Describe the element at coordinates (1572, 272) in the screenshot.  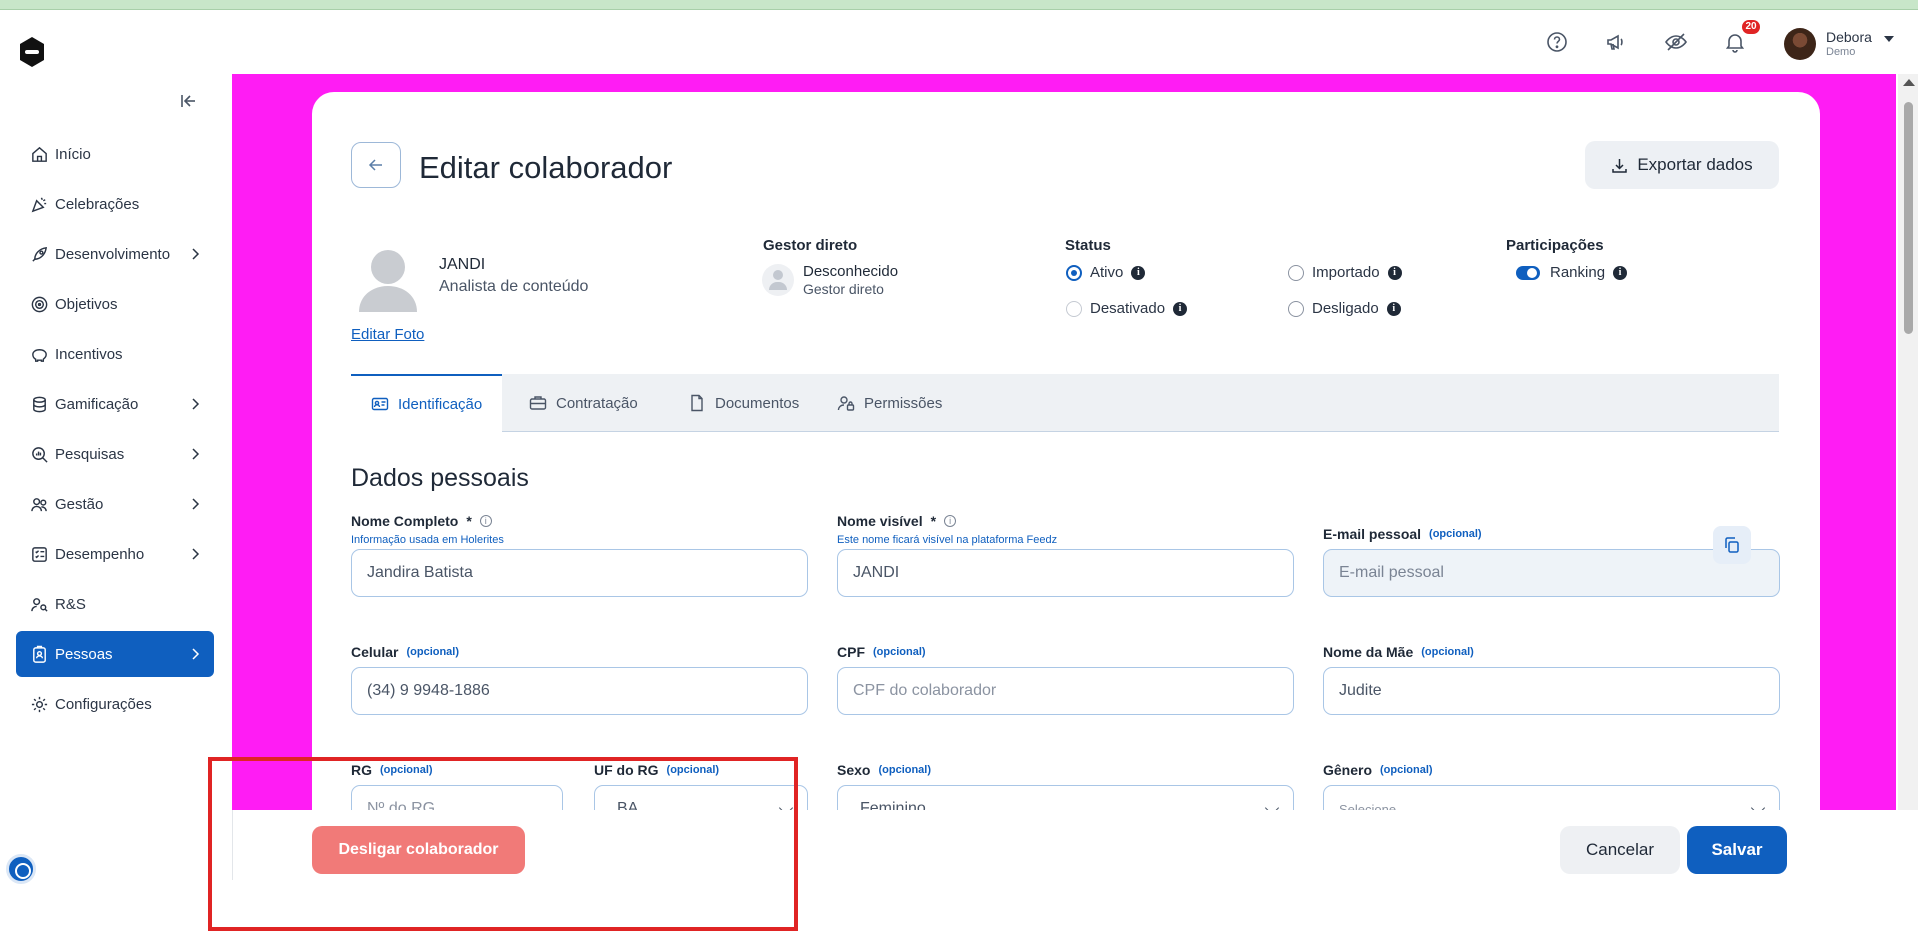
I see `ranking-toggle: Ranking i` at that location.